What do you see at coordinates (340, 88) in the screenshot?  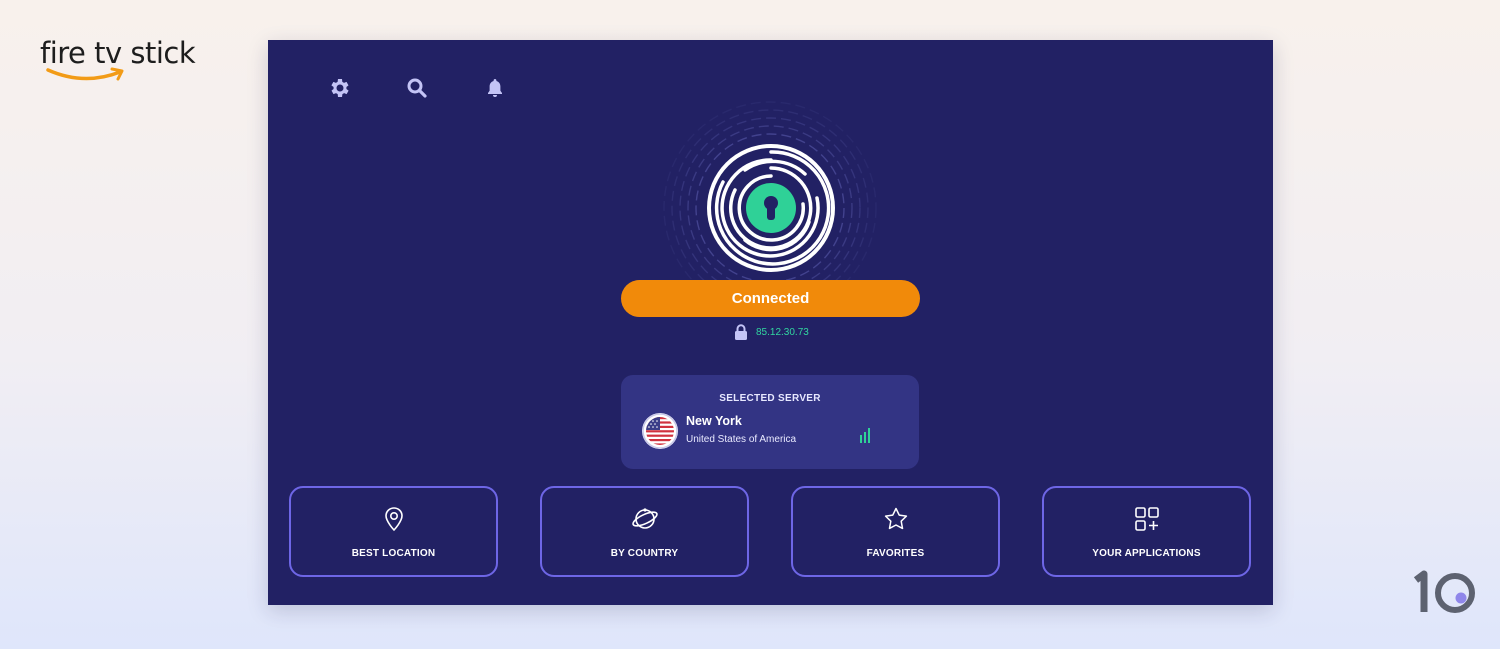 I see `gear-icon` at bounding box center [340, 88].